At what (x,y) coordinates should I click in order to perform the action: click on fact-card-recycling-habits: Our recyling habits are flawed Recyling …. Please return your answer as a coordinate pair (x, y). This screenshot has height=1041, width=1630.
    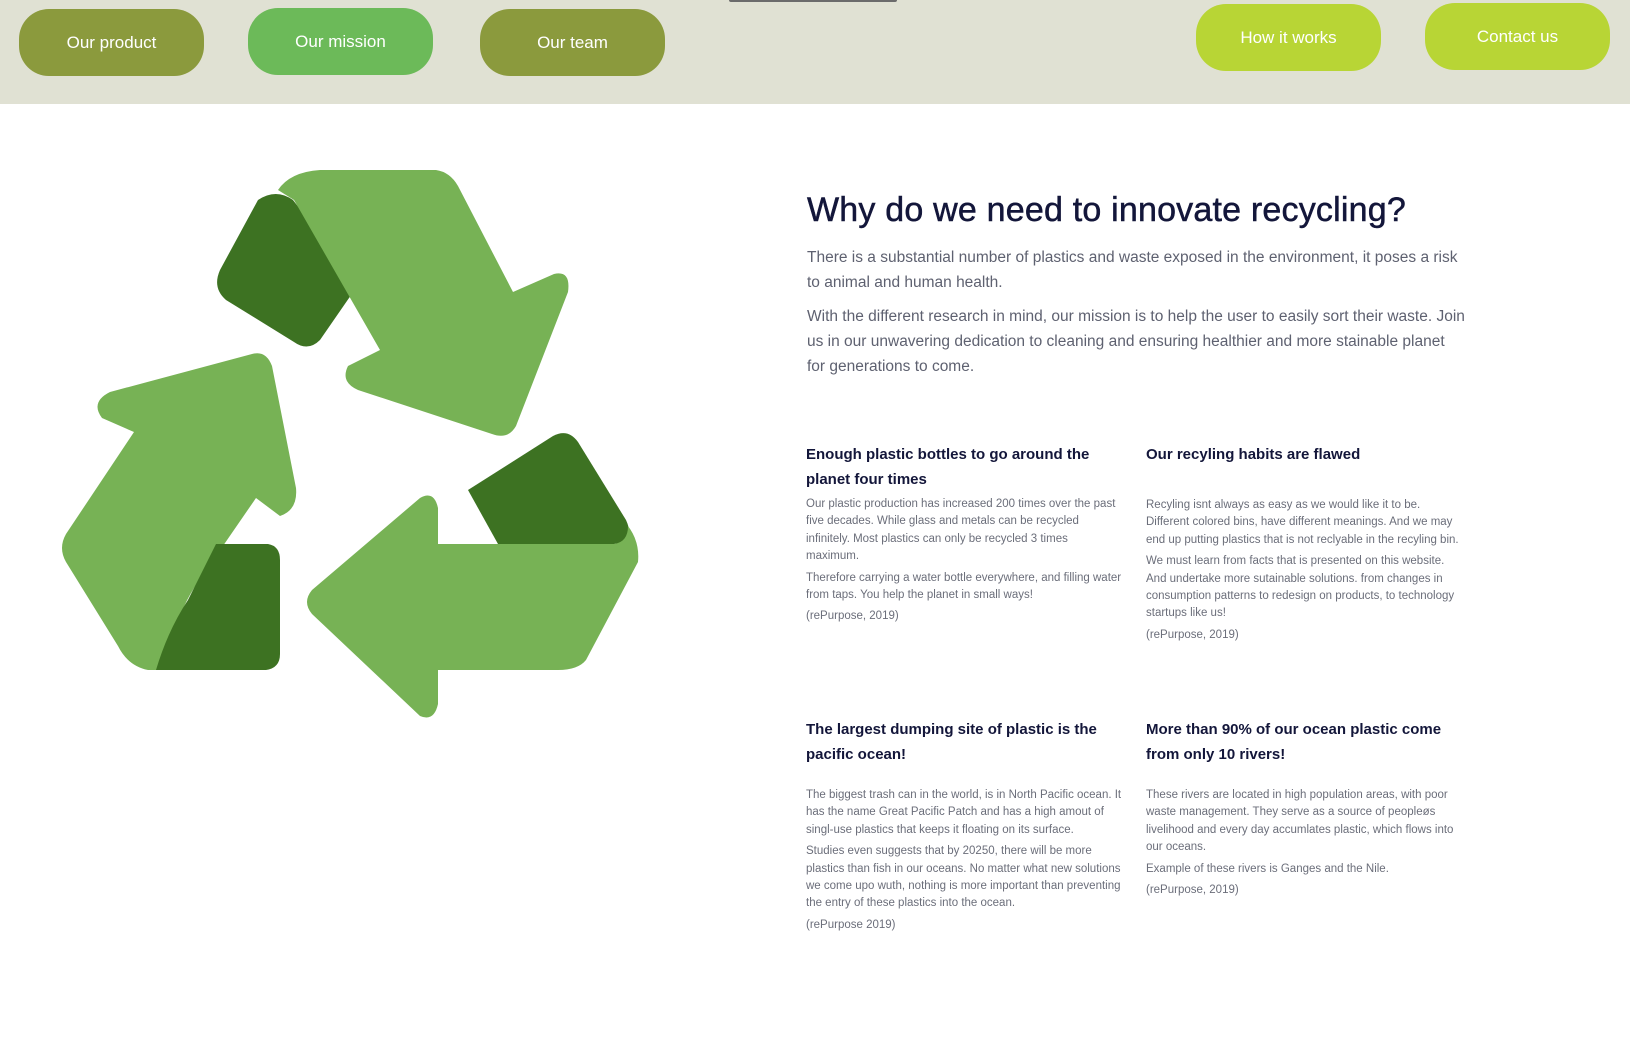
    Looking at the image, I should click on (1305, 543).